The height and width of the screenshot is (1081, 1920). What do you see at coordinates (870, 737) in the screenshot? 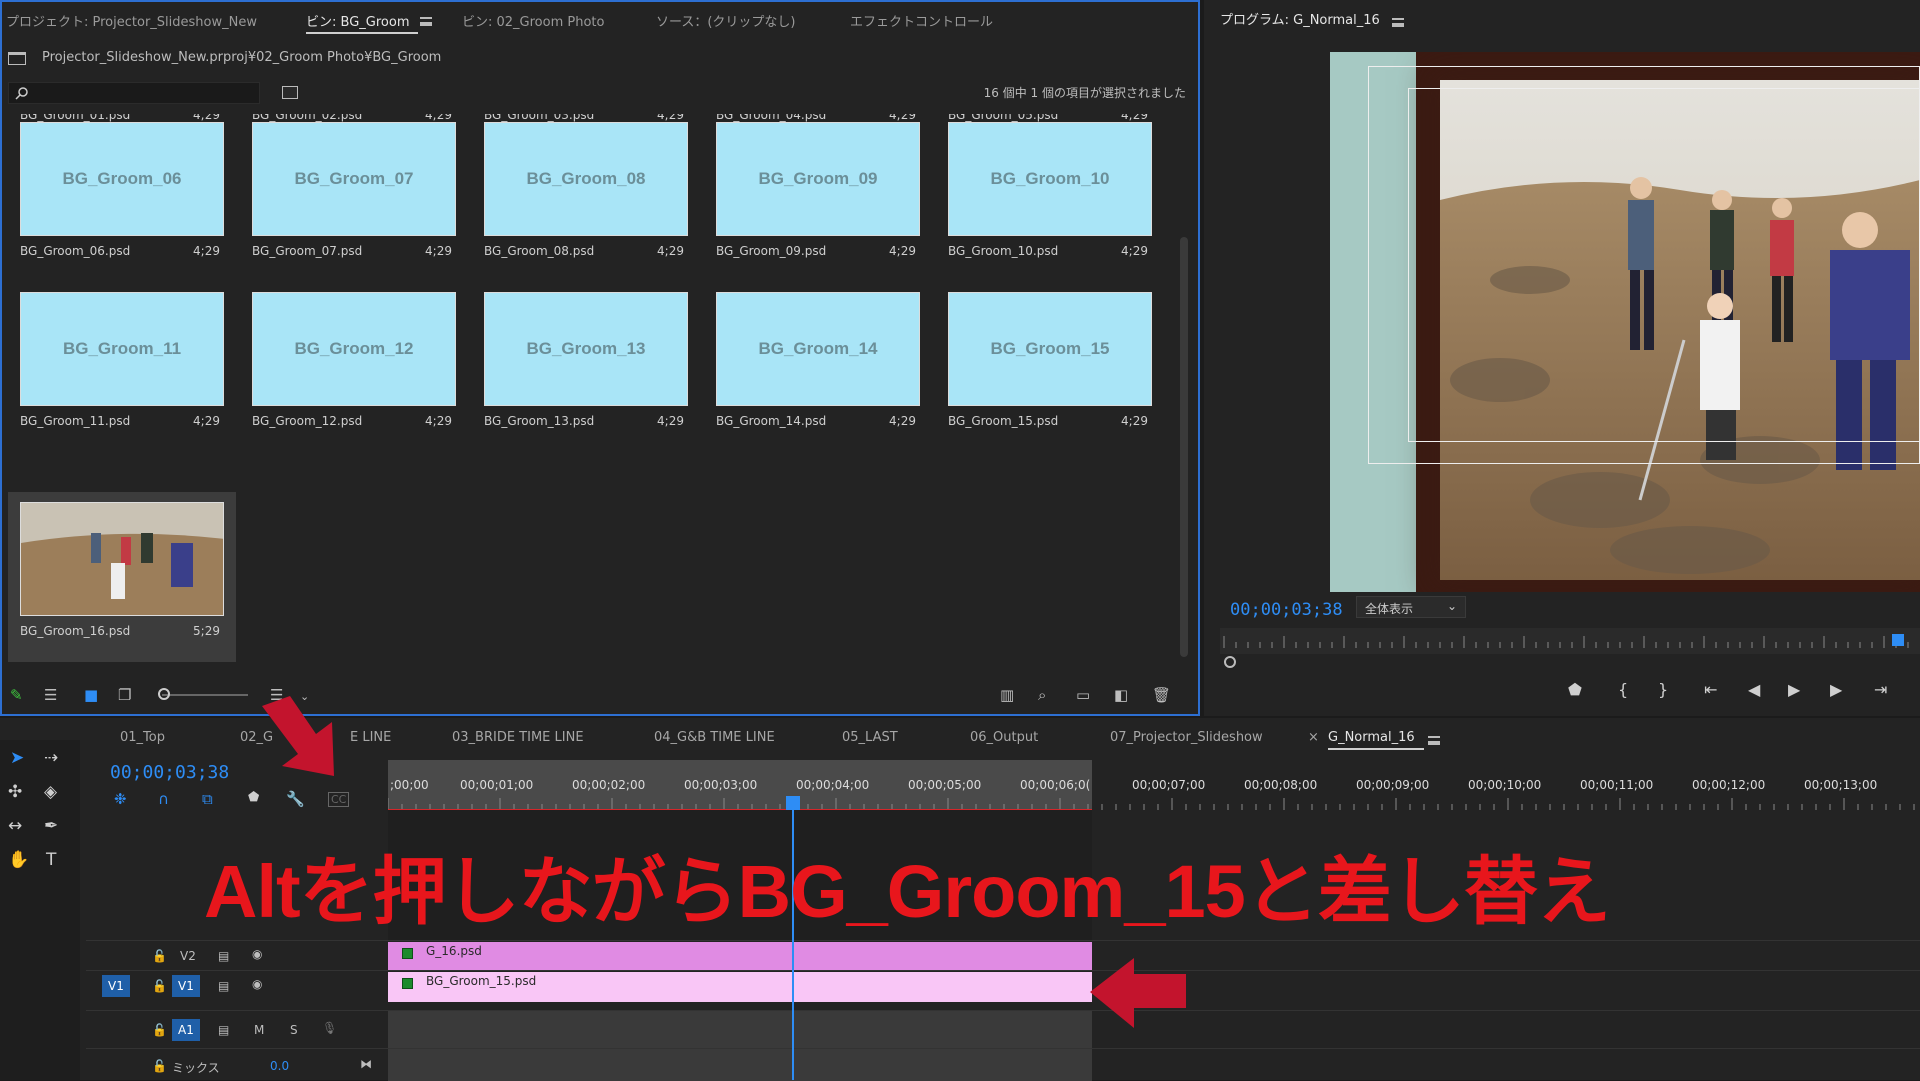
I see `tab-seq-05: 05_LAST` at bounding box center [870, 737].